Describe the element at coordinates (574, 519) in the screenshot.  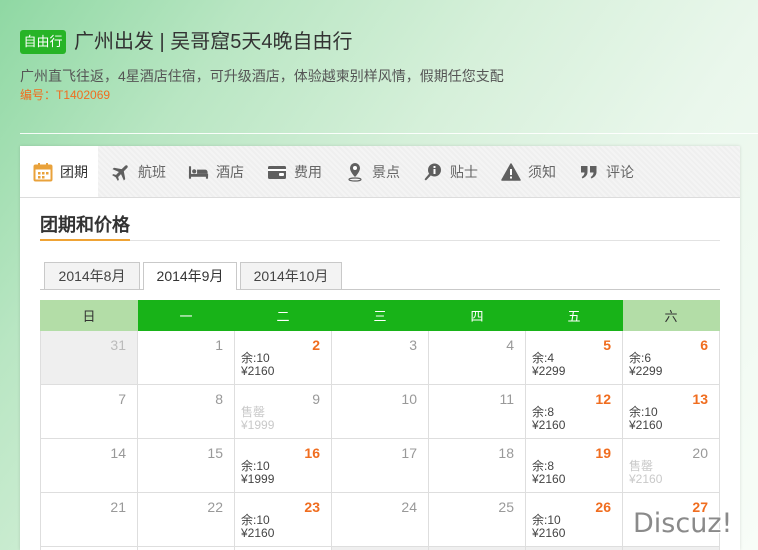
I see `calendar-day-available: 26 余:10 ¥2160` at that location.